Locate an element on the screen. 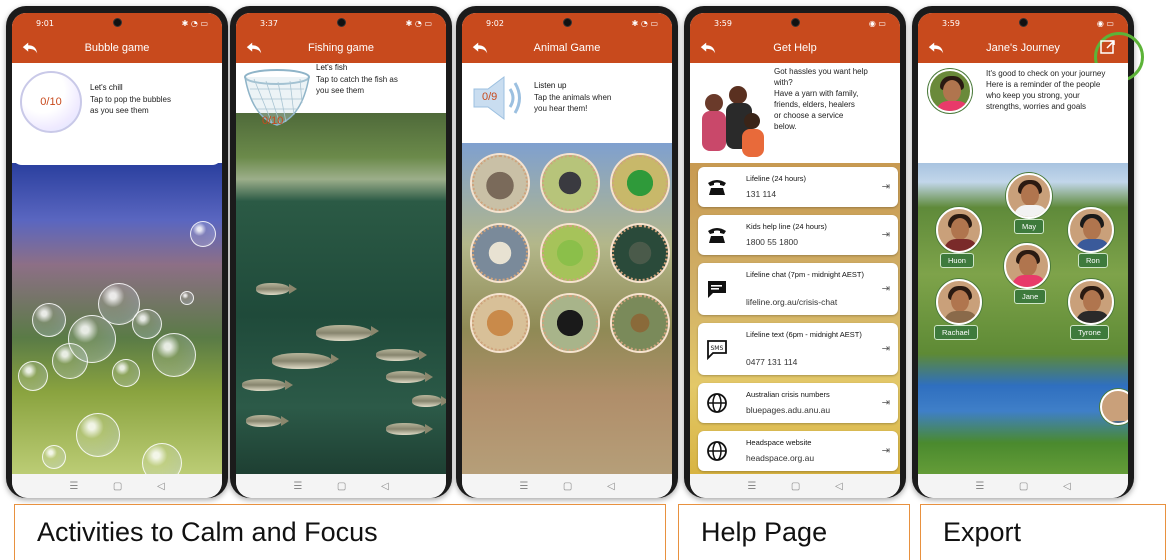 This screenshot has height=560, width=1166. animal-fish-button is located at coordinates (640, 253).